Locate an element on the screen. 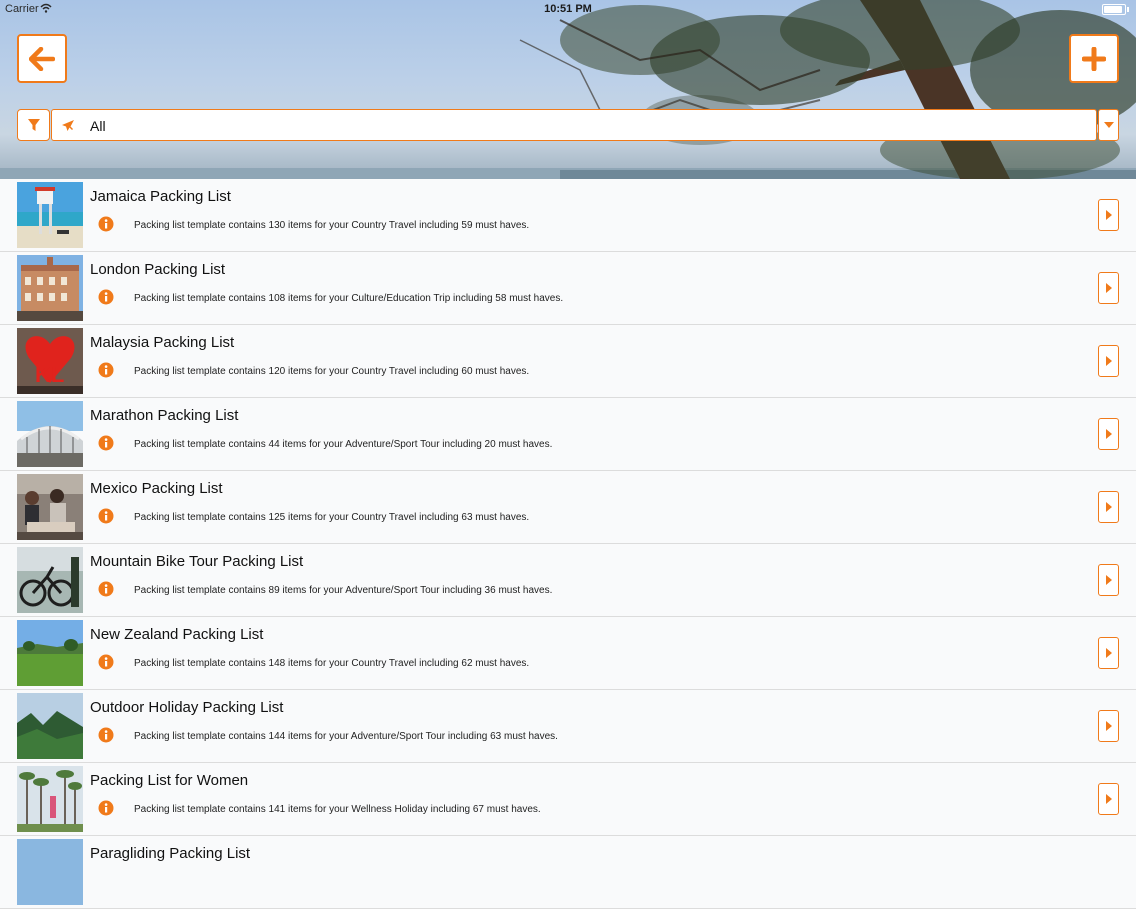  svg-text: KL is located at coordinates (49, 374).